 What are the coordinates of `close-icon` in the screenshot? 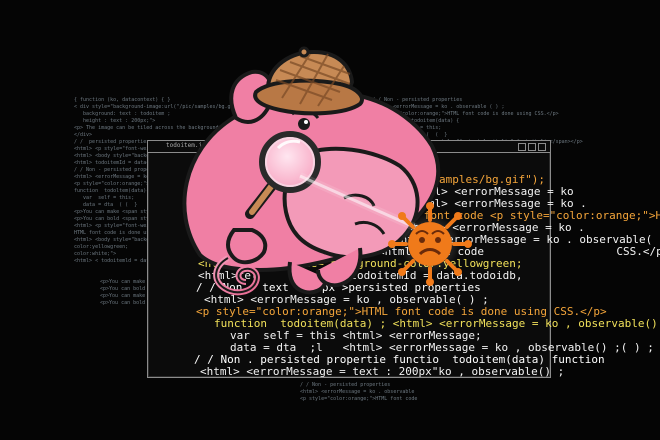 It's located at (542, 147).